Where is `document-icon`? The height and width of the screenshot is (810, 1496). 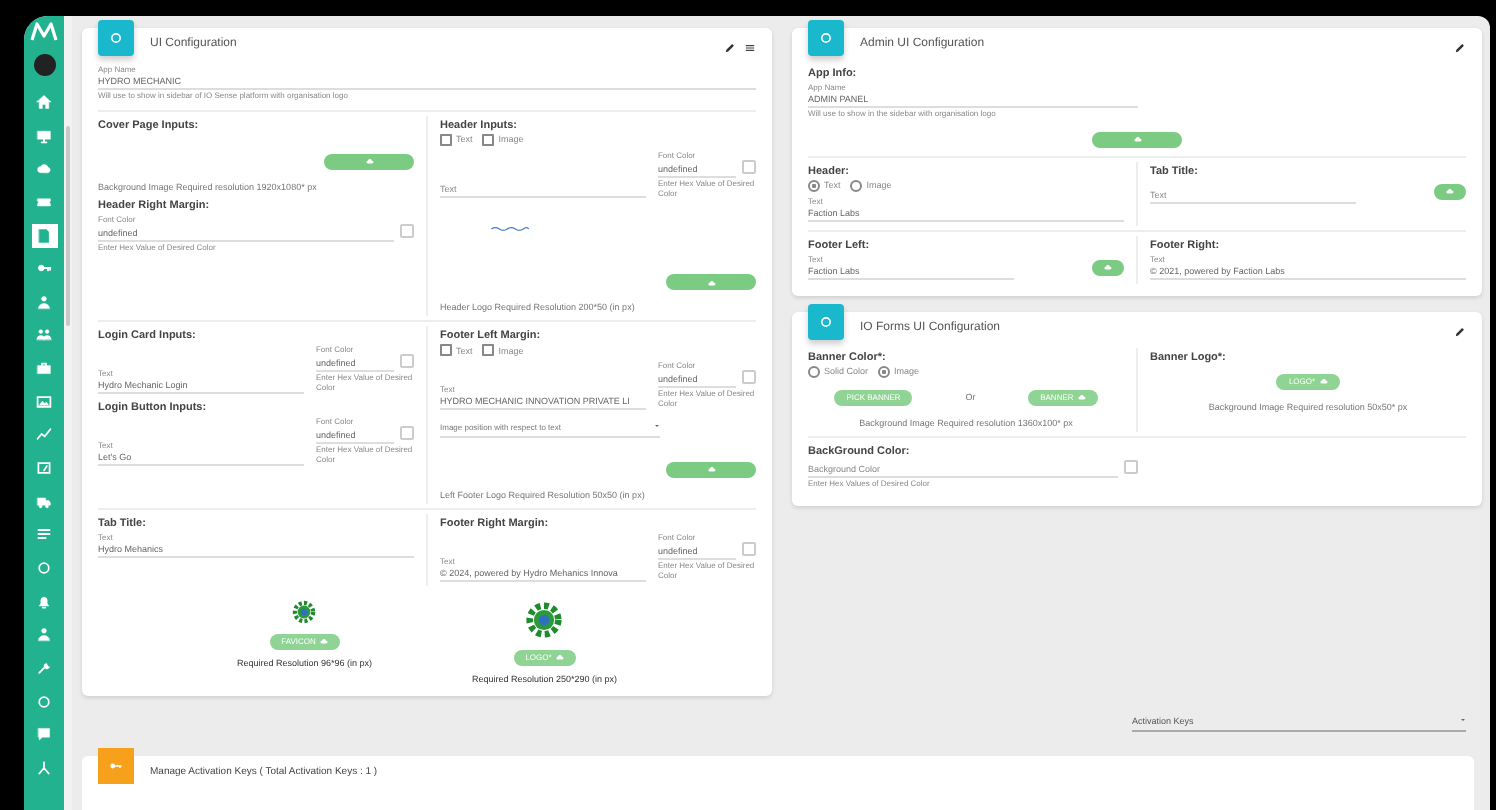 document-icon is located at coordinates (44, 235).